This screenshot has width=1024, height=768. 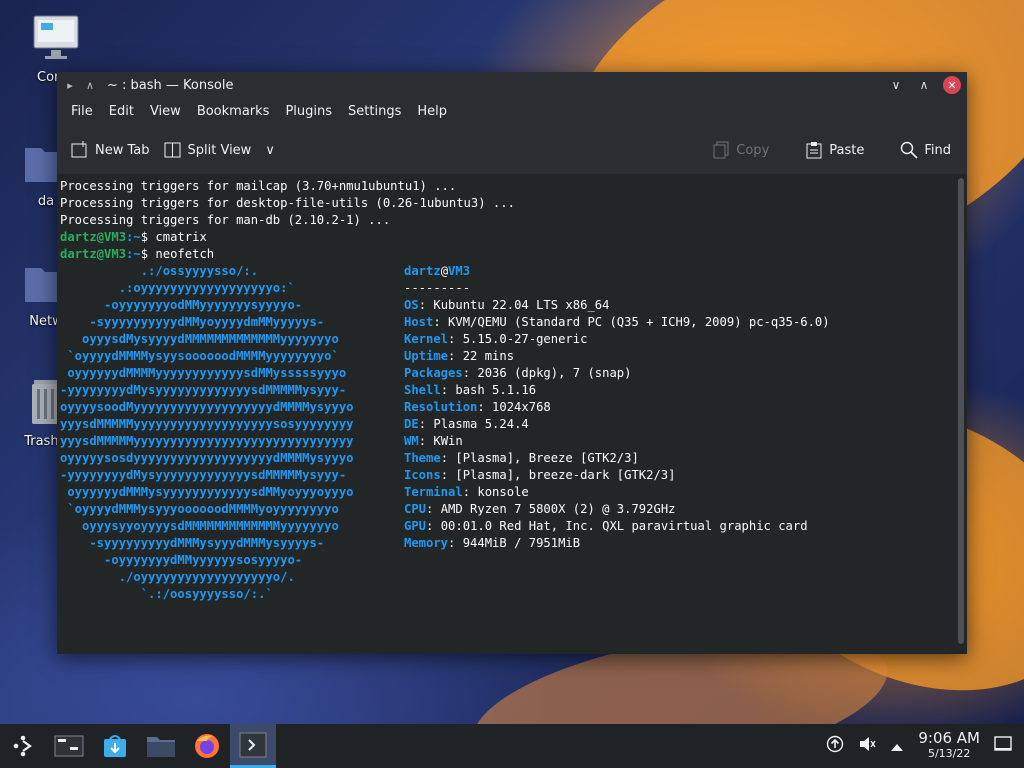 I want to click on menu-file: File, so click(x=82, y=112).